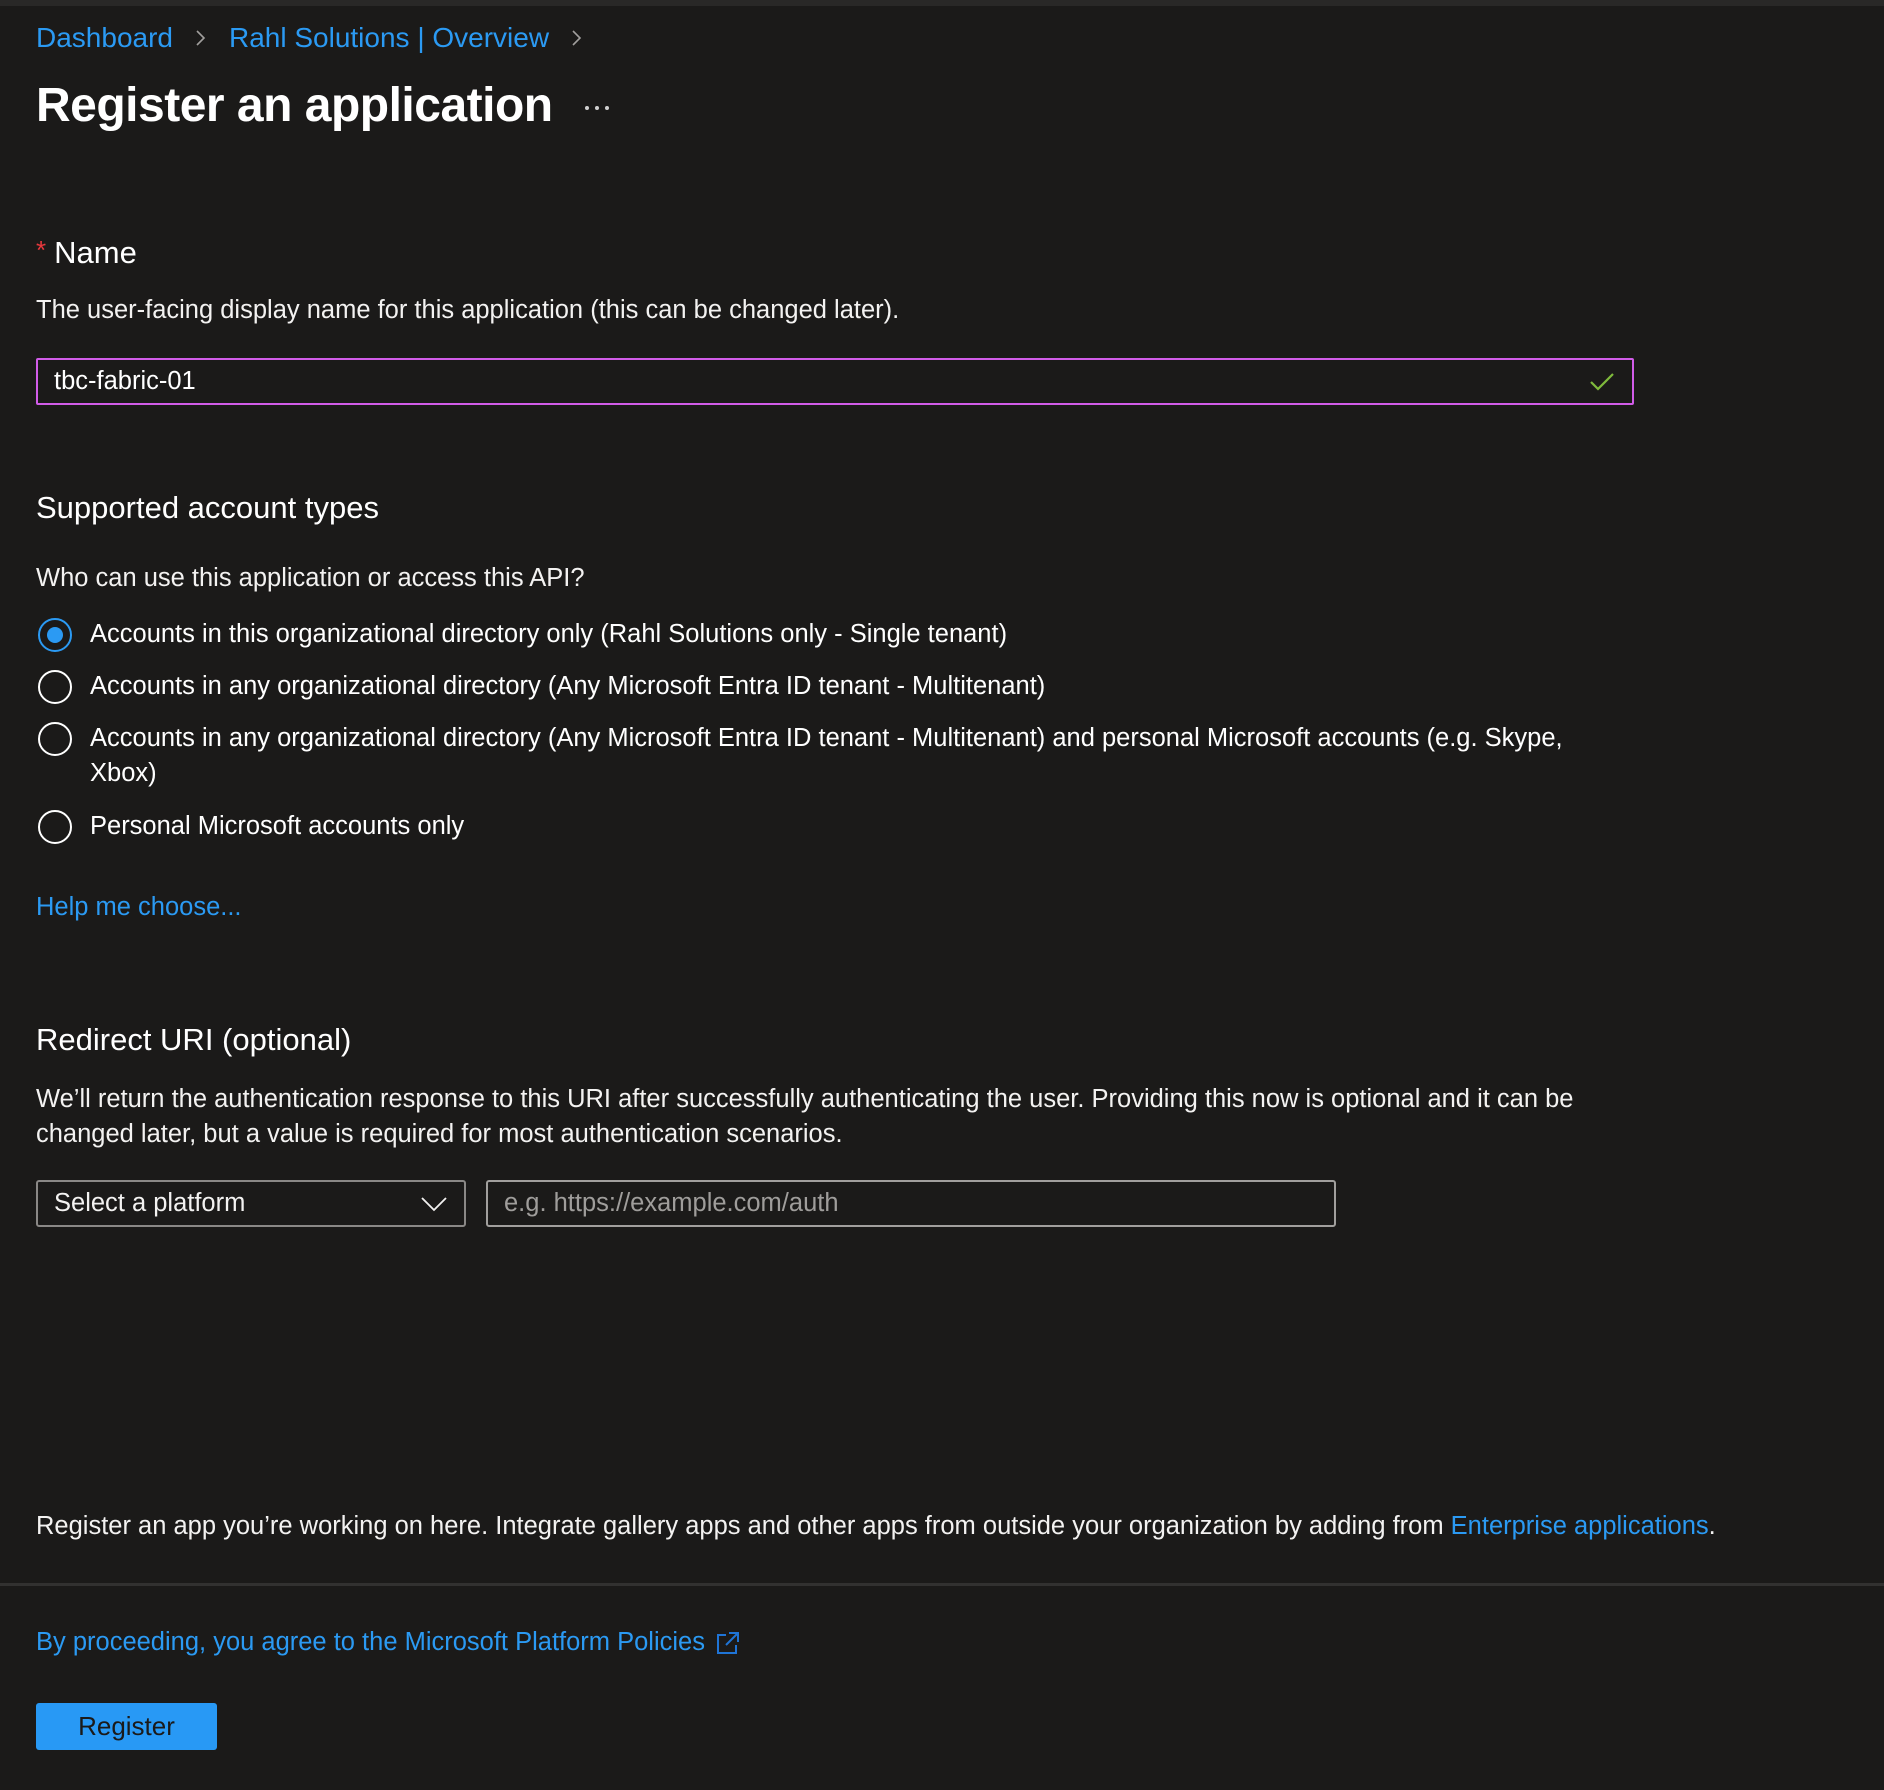  Describe the element at coordinates (207, 507) in the screenshot. I see `account-types-heading: Supported account types` at that location.